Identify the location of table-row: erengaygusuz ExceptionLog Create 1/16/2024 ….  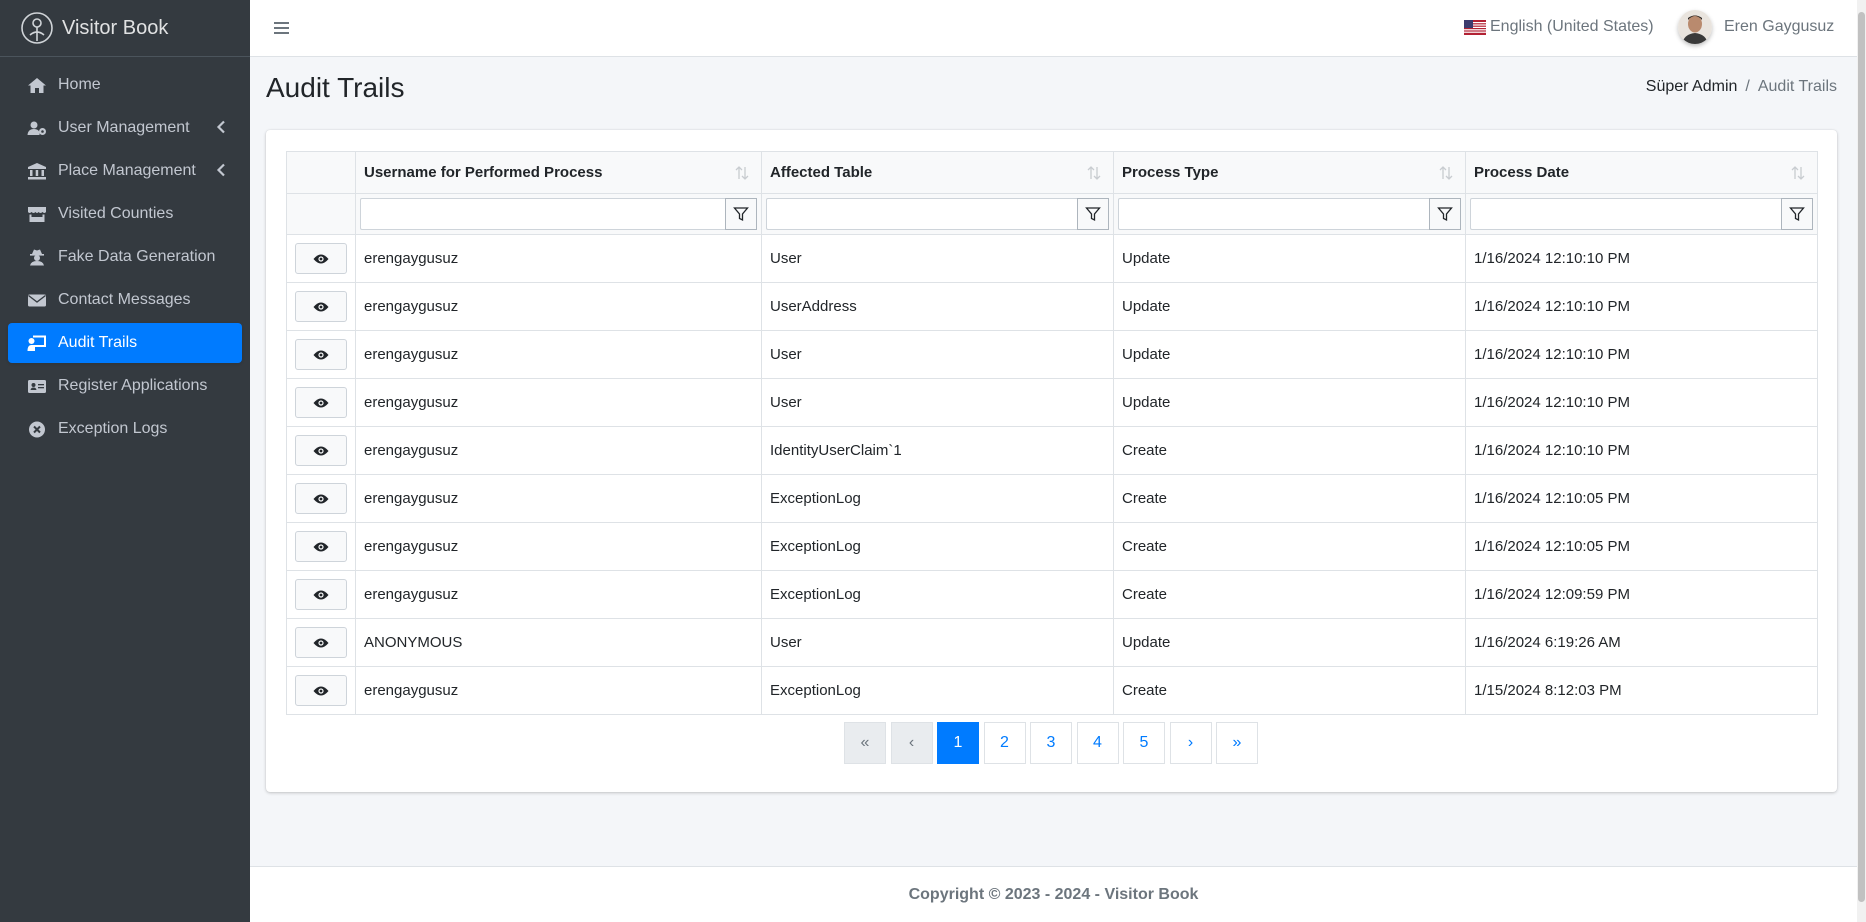
(1052, 594).